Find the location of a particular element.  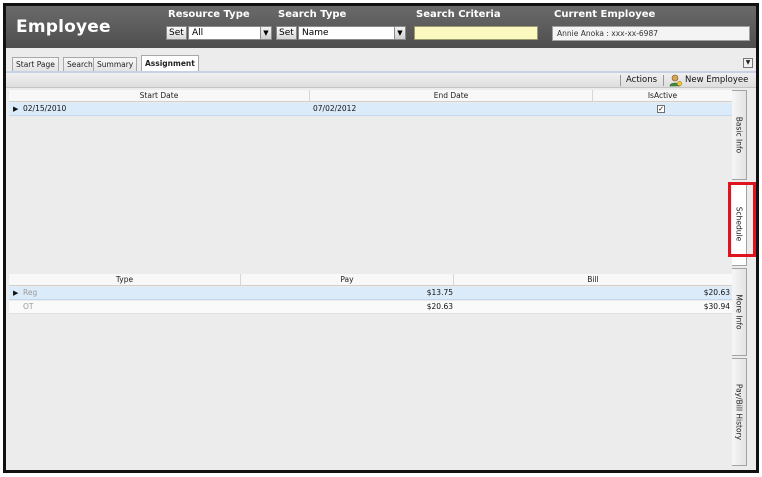

side-tab-label: Basic Info is located at coordinates (739, 135).